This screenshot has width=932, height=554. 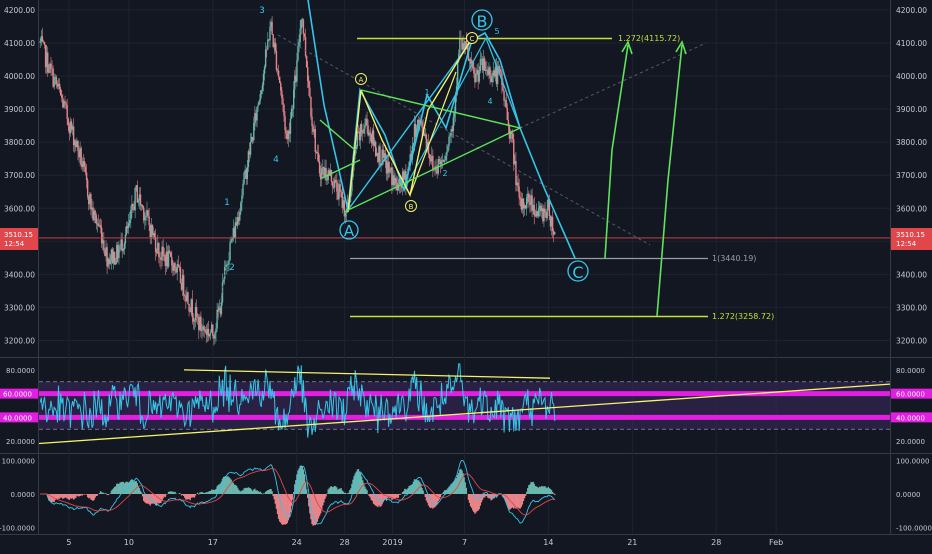 What do you see at coordinates (19, 307) in the screenshot?
I see `y-tick-label: 3300.00` at bounding box center [19, 307].